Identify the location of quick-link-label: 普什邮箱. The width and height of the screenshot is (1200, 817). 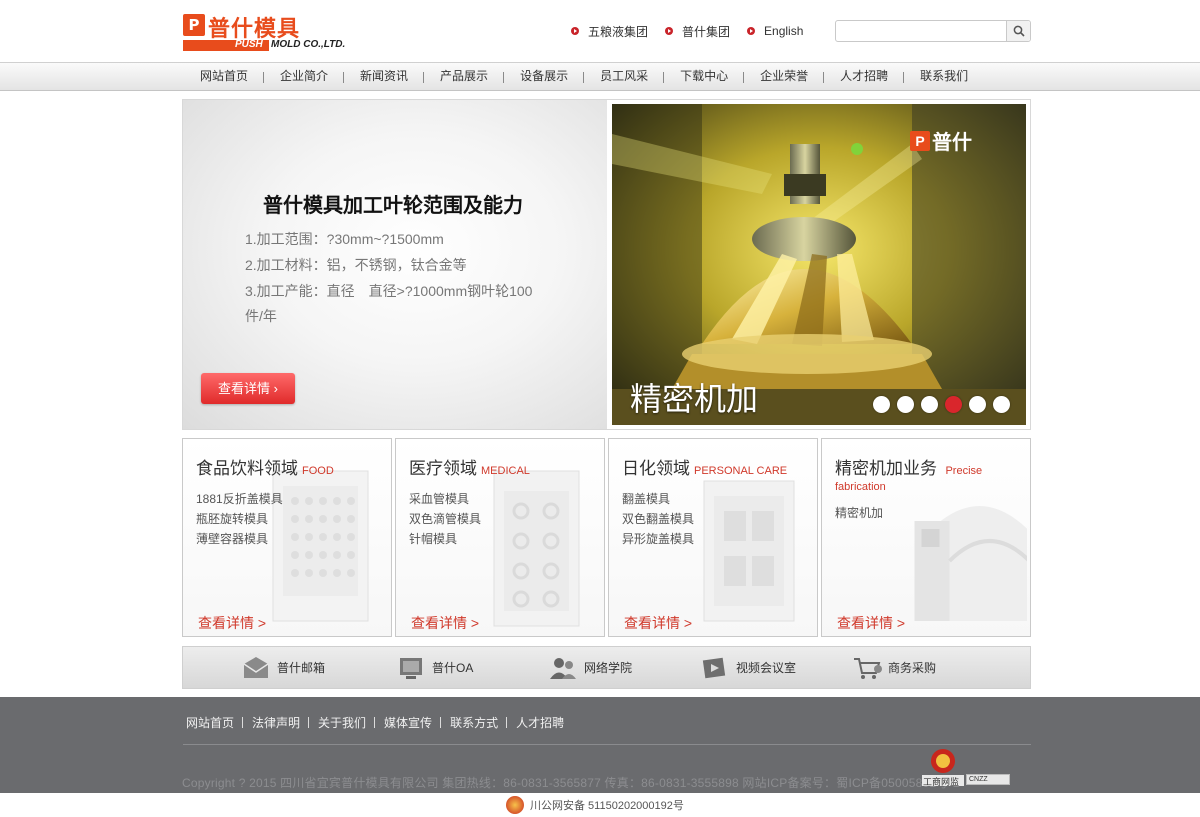
(301, 668).